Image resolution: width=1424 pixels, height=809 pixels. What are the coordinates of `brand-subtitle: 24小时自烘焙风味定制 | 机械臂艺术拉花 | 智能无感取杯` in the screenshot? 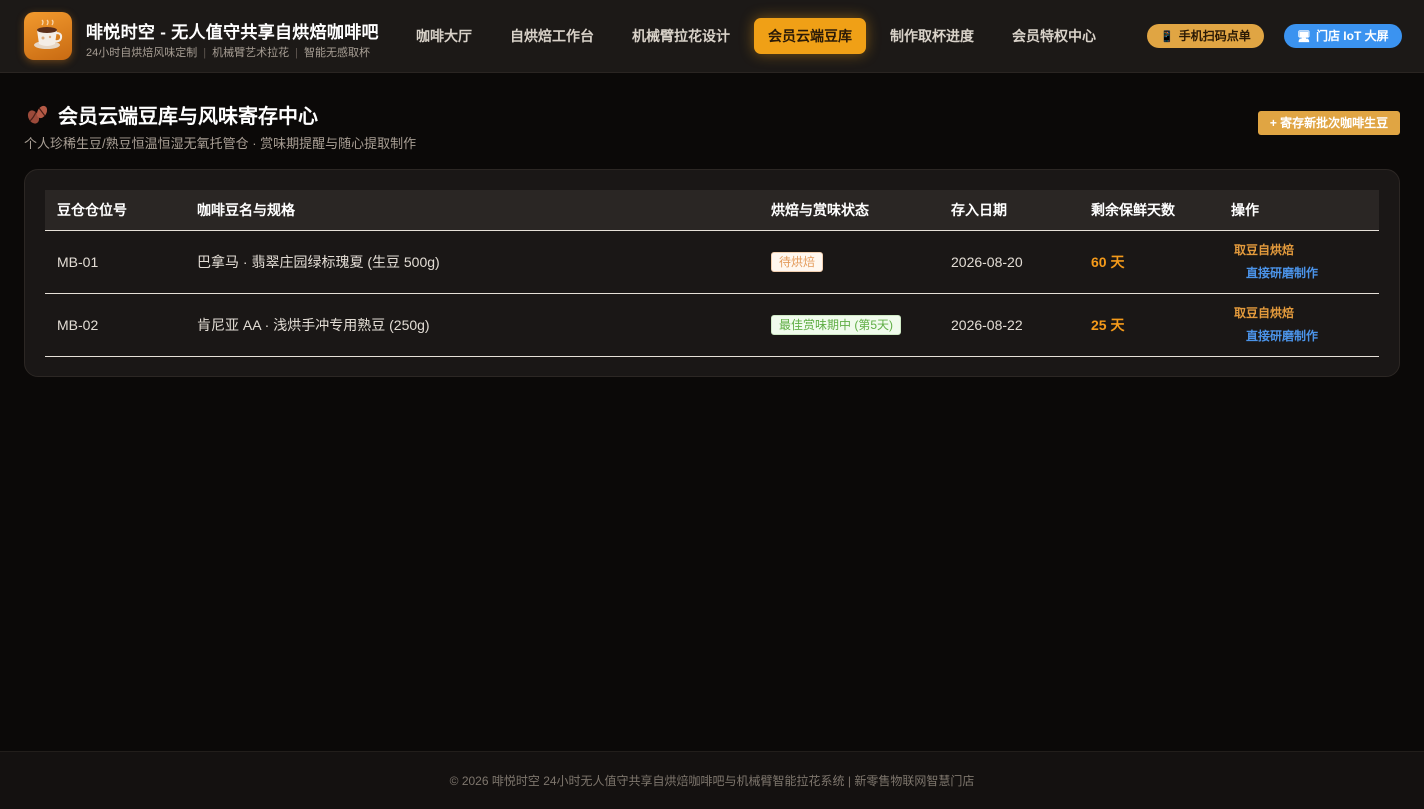 It's located at (228, 52).